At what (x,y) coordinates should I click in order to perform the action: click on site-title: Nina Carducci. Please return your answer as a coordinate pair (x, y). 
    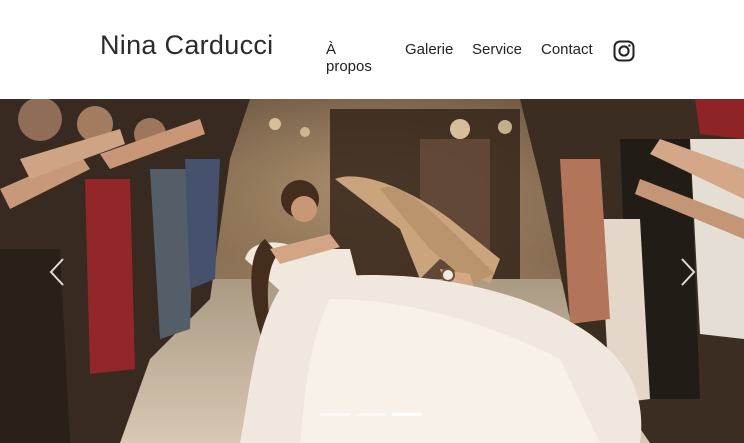
    Looking at the image, I should click on (186, 45).